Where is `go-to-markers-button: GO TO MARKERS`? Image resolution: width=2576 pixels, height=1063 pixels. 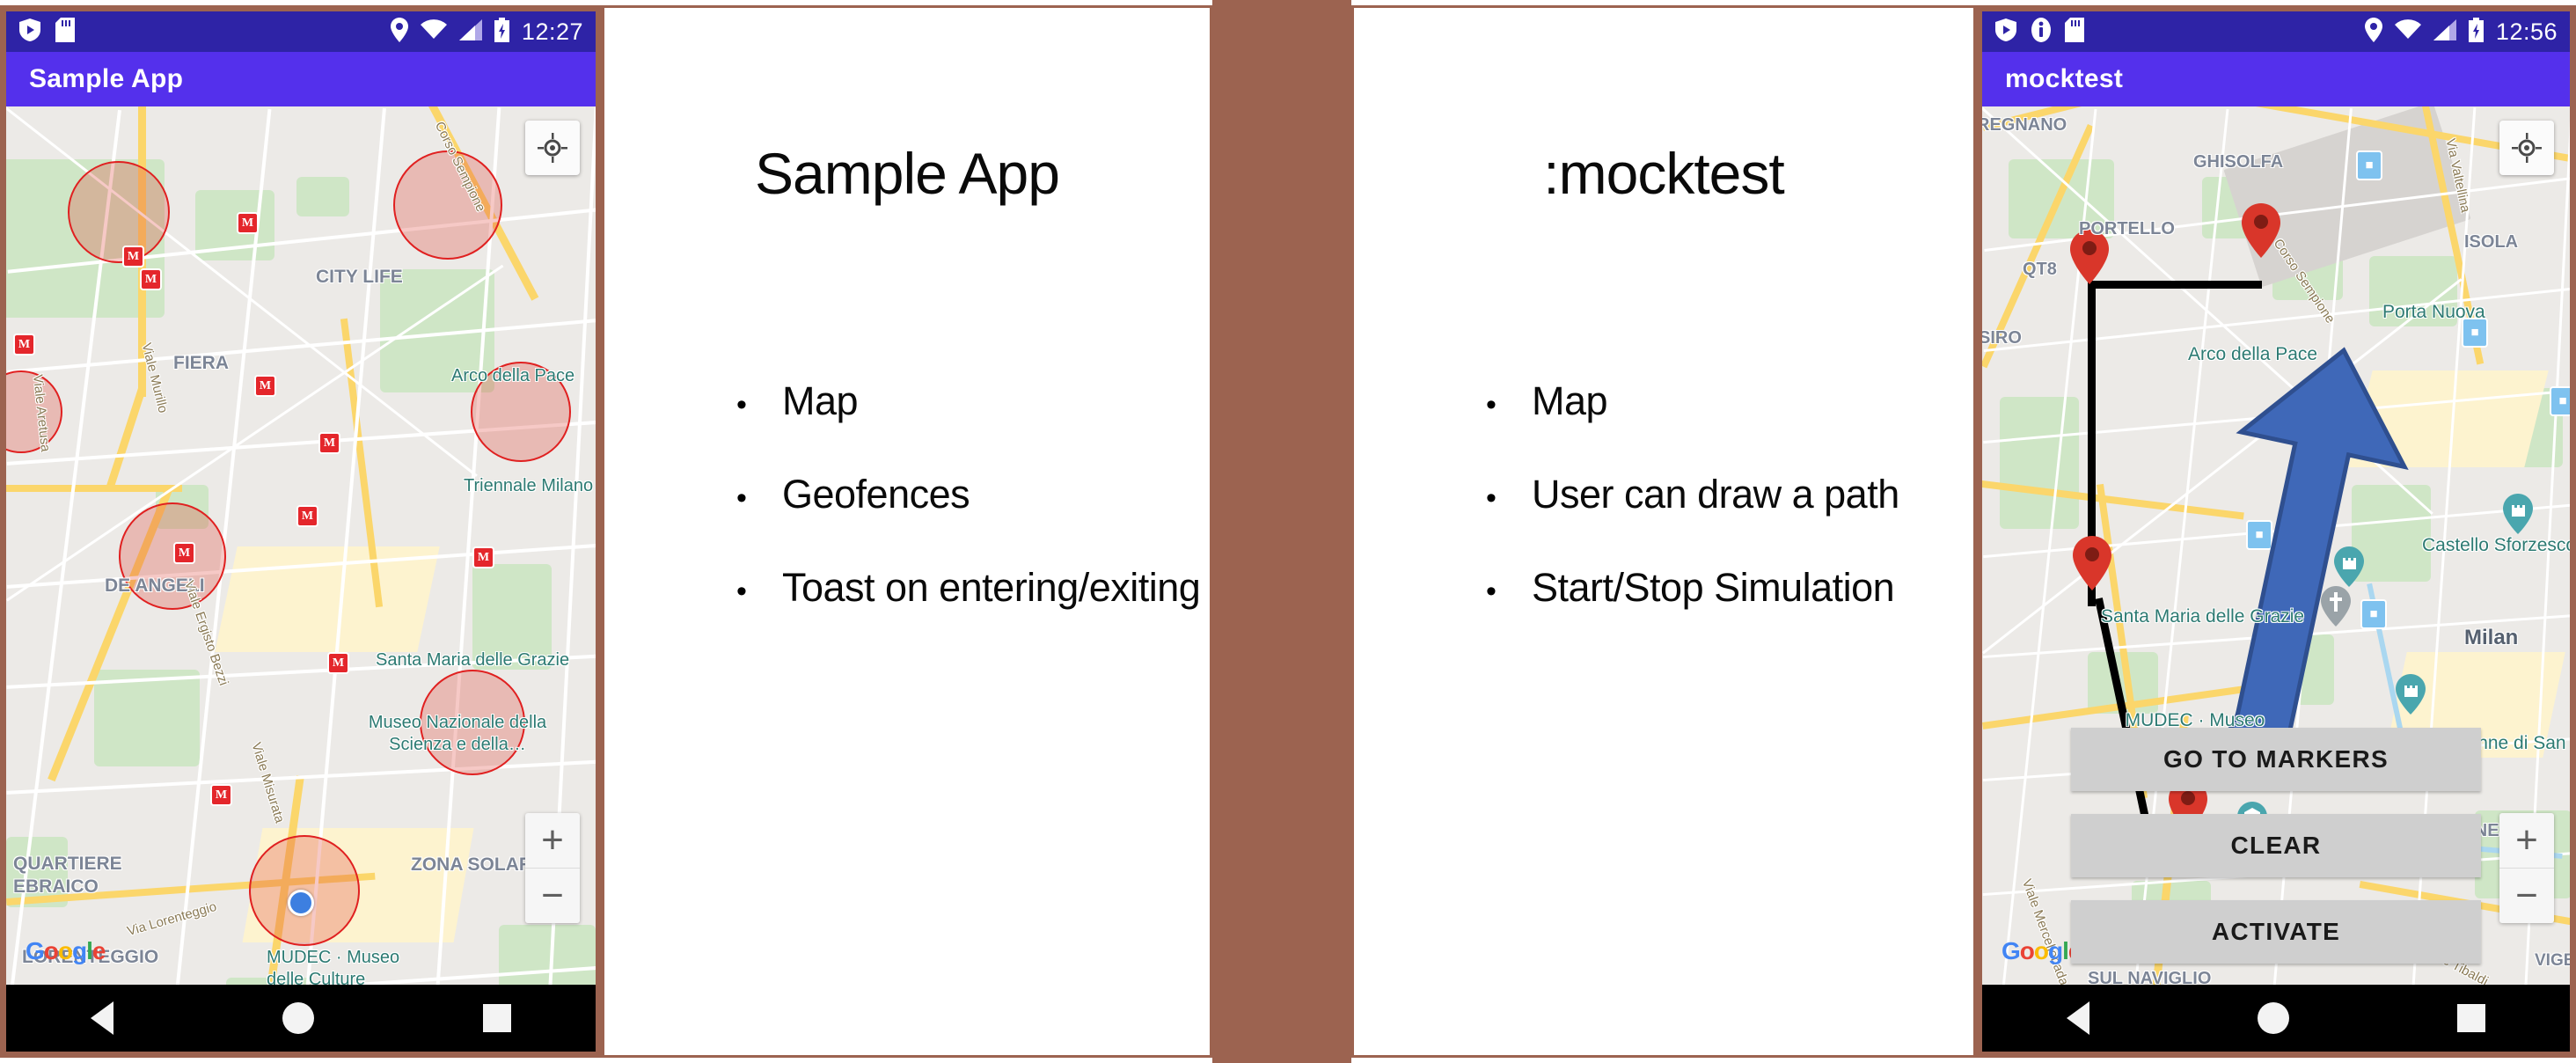
go-to-markers-button: GO TO MARKERS is located at coordinates (2276, 759).